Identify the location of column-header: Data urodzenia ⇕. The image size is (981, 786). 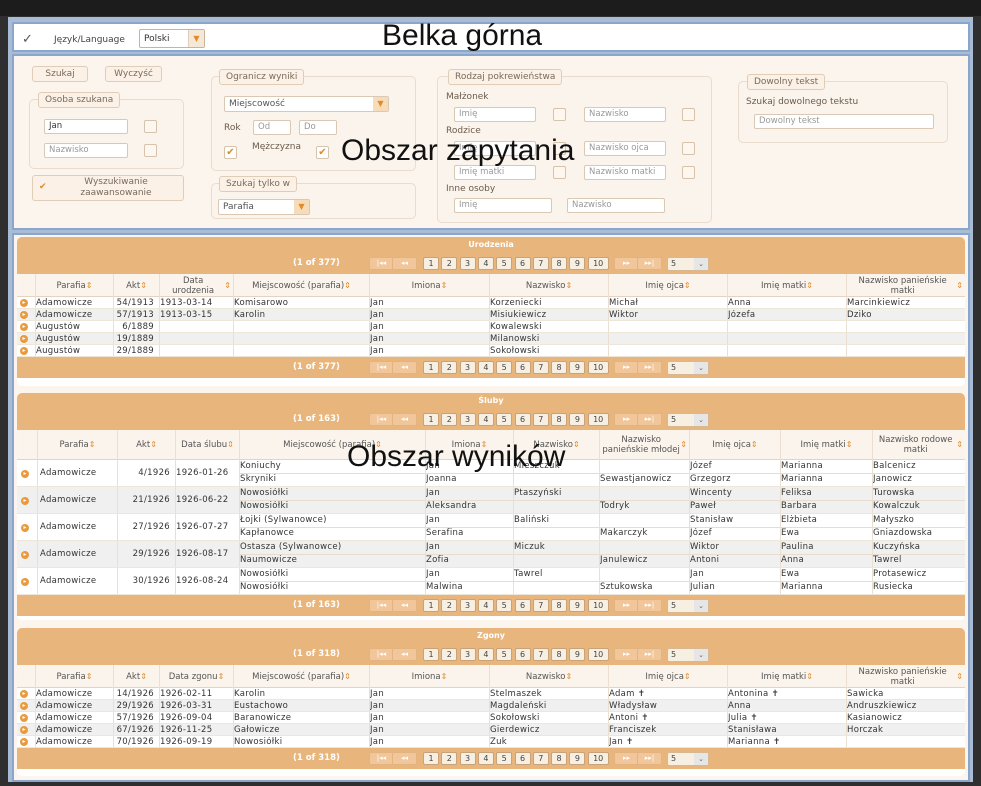
(196, 285).